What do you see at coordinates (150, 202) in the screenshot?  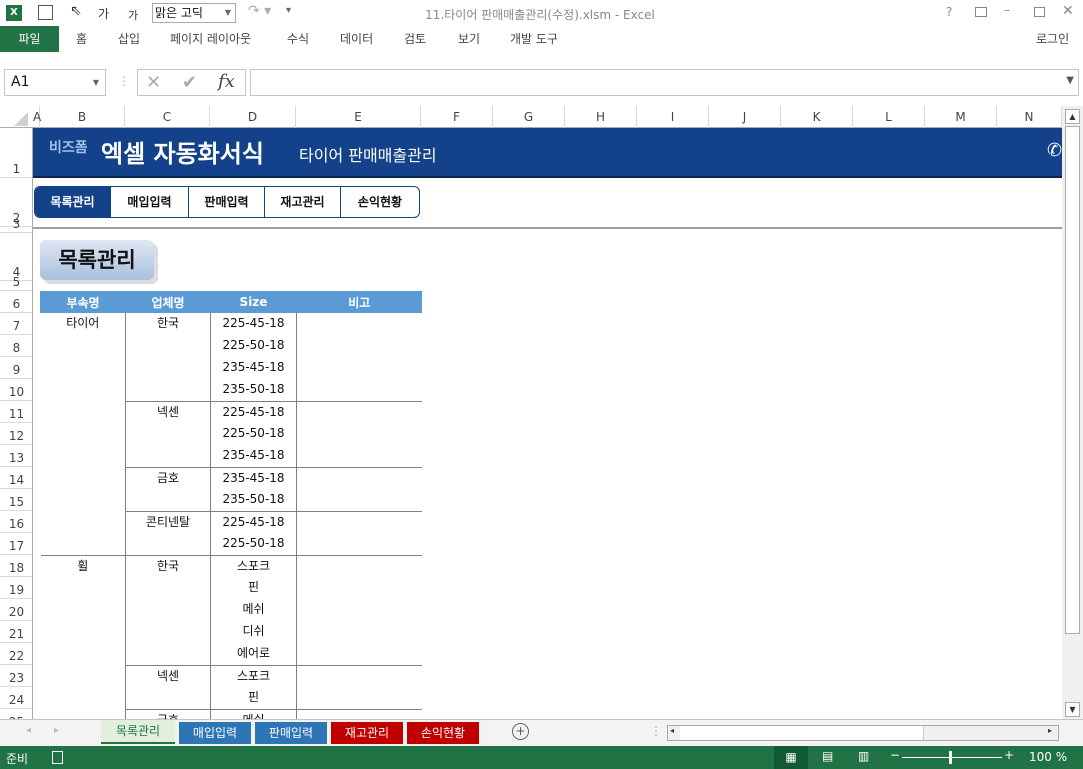 I see `menu-button-1: 매입입력` at bounding box center [150, 202].